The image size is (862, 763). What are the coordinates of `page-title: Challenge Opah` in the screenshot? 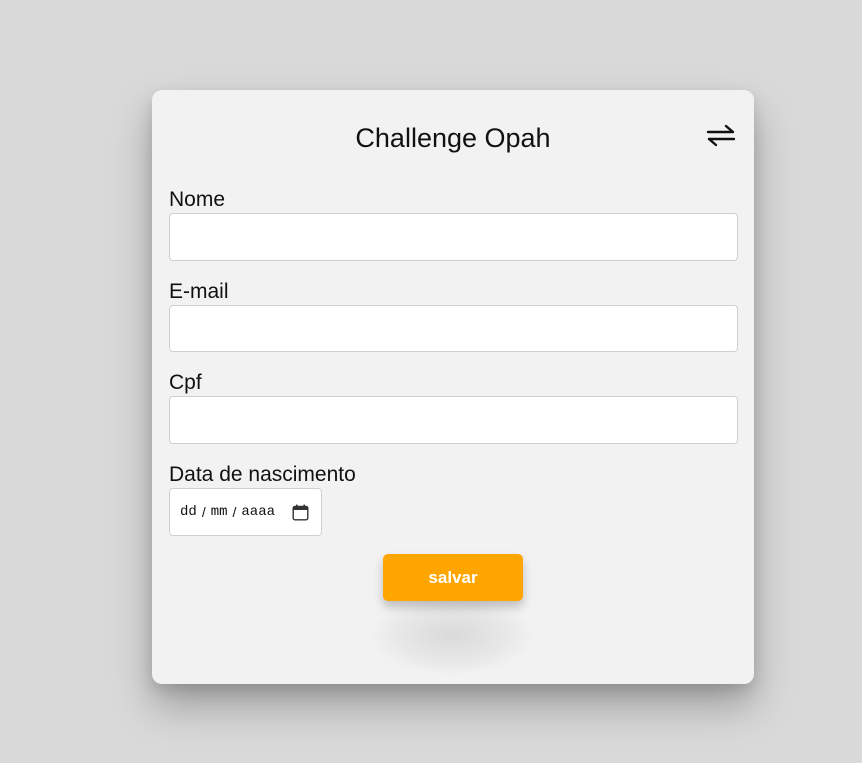 It's located at (453, 138).